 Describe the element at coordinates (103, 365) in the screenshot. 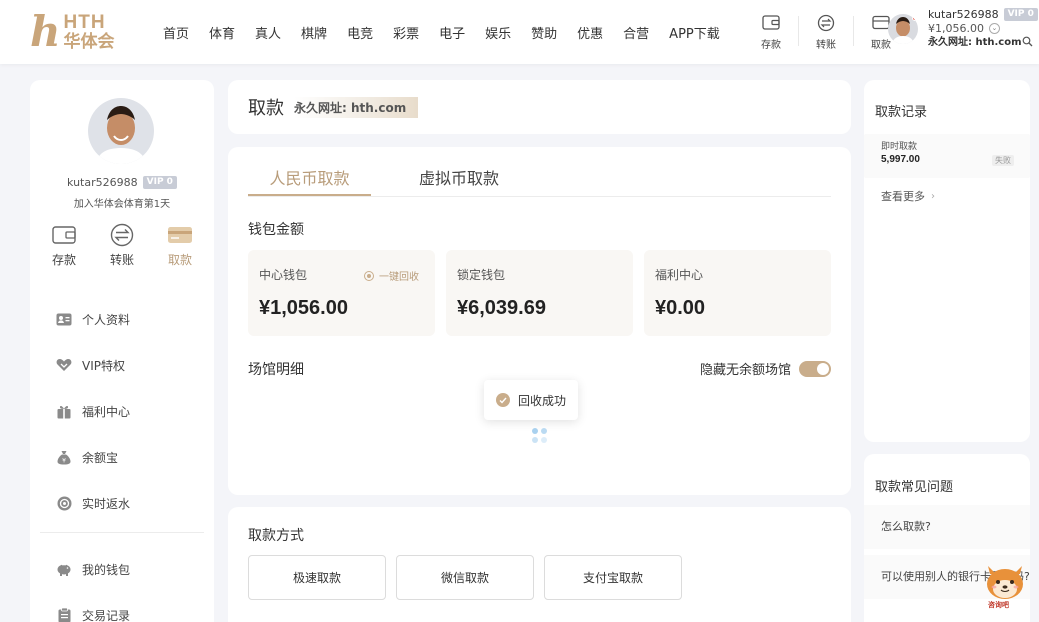

I see `menu-vip-label: VIP特权` at that location.